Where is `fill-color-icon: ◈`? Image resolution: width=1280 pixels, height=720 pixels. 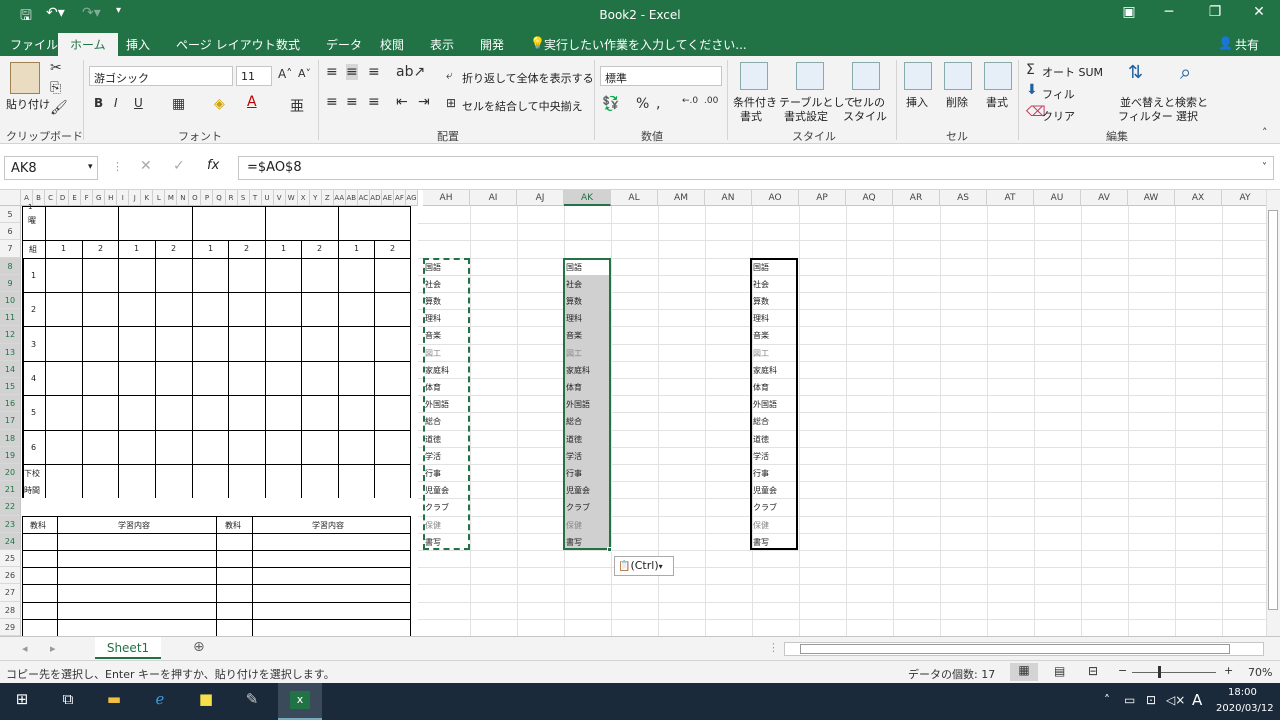 fill-color-icon: ◈ is located at coordinates (219, 104).